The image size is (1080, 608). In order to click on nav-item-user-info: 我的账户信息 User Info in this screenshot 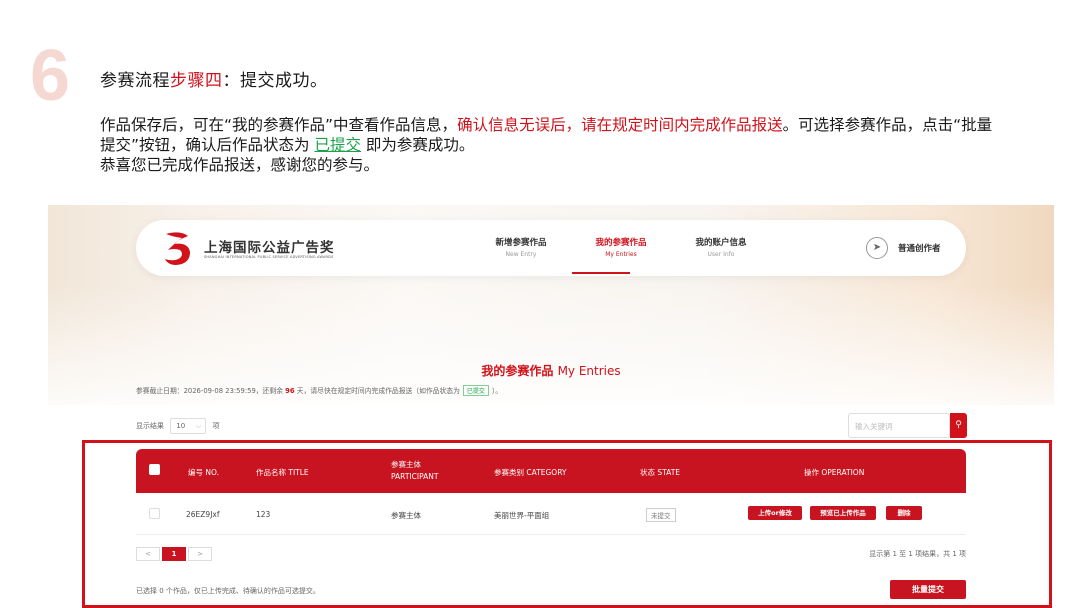, I will do `click(721, 247)`.